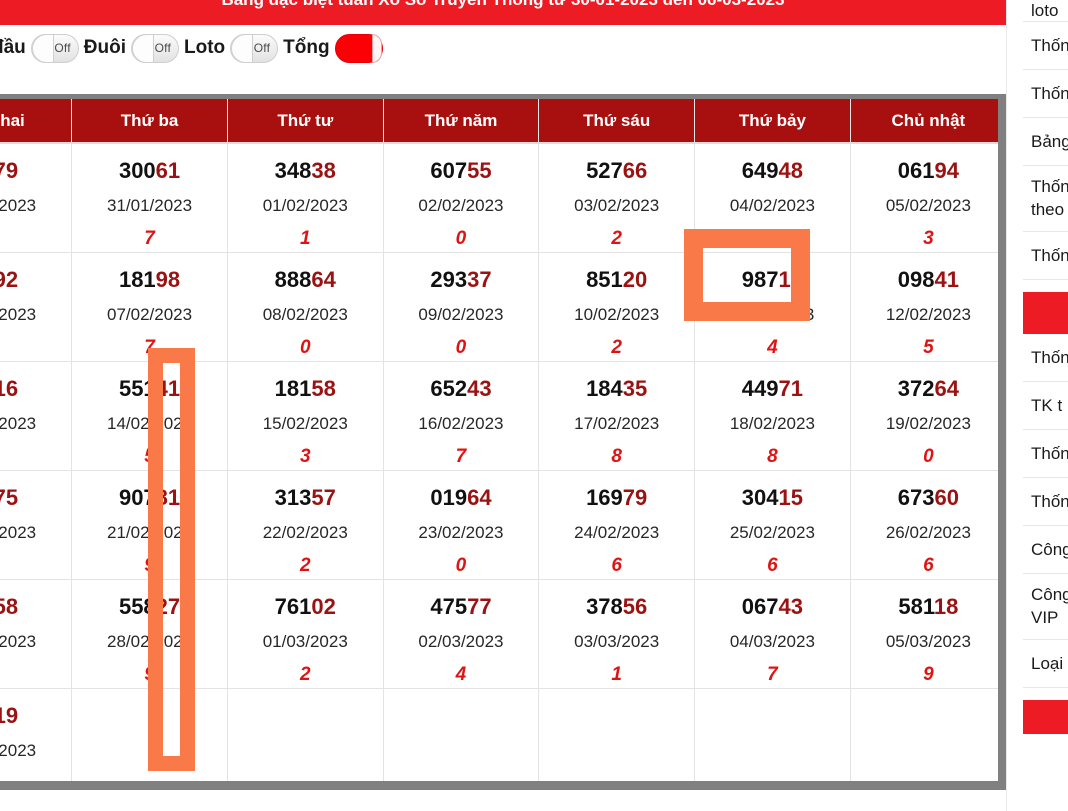 This screenshot has width=1068, height=811. I want to click on table-cell: 98713 11/02/2023 4, so click(772, 307).